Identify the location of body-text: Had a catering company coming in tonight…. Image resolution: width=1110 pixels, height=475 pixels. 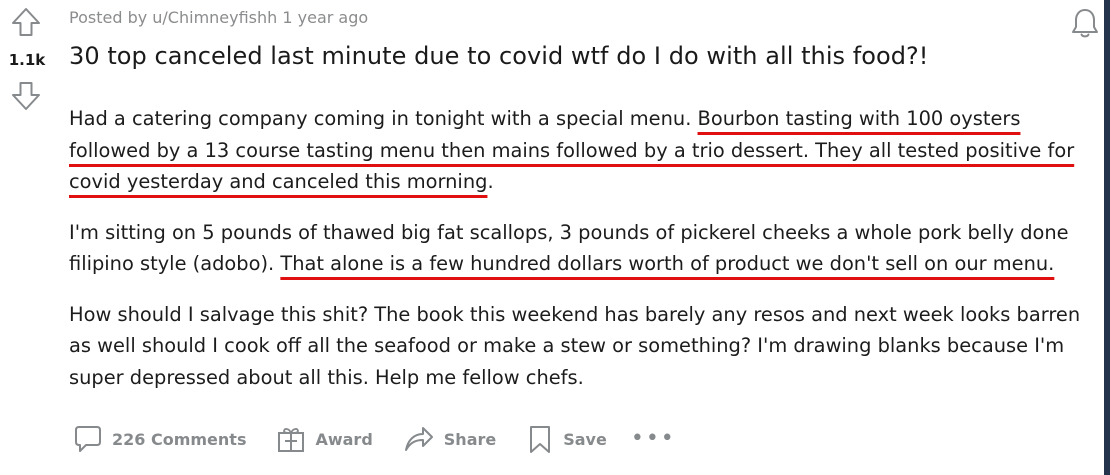
(383, 118).